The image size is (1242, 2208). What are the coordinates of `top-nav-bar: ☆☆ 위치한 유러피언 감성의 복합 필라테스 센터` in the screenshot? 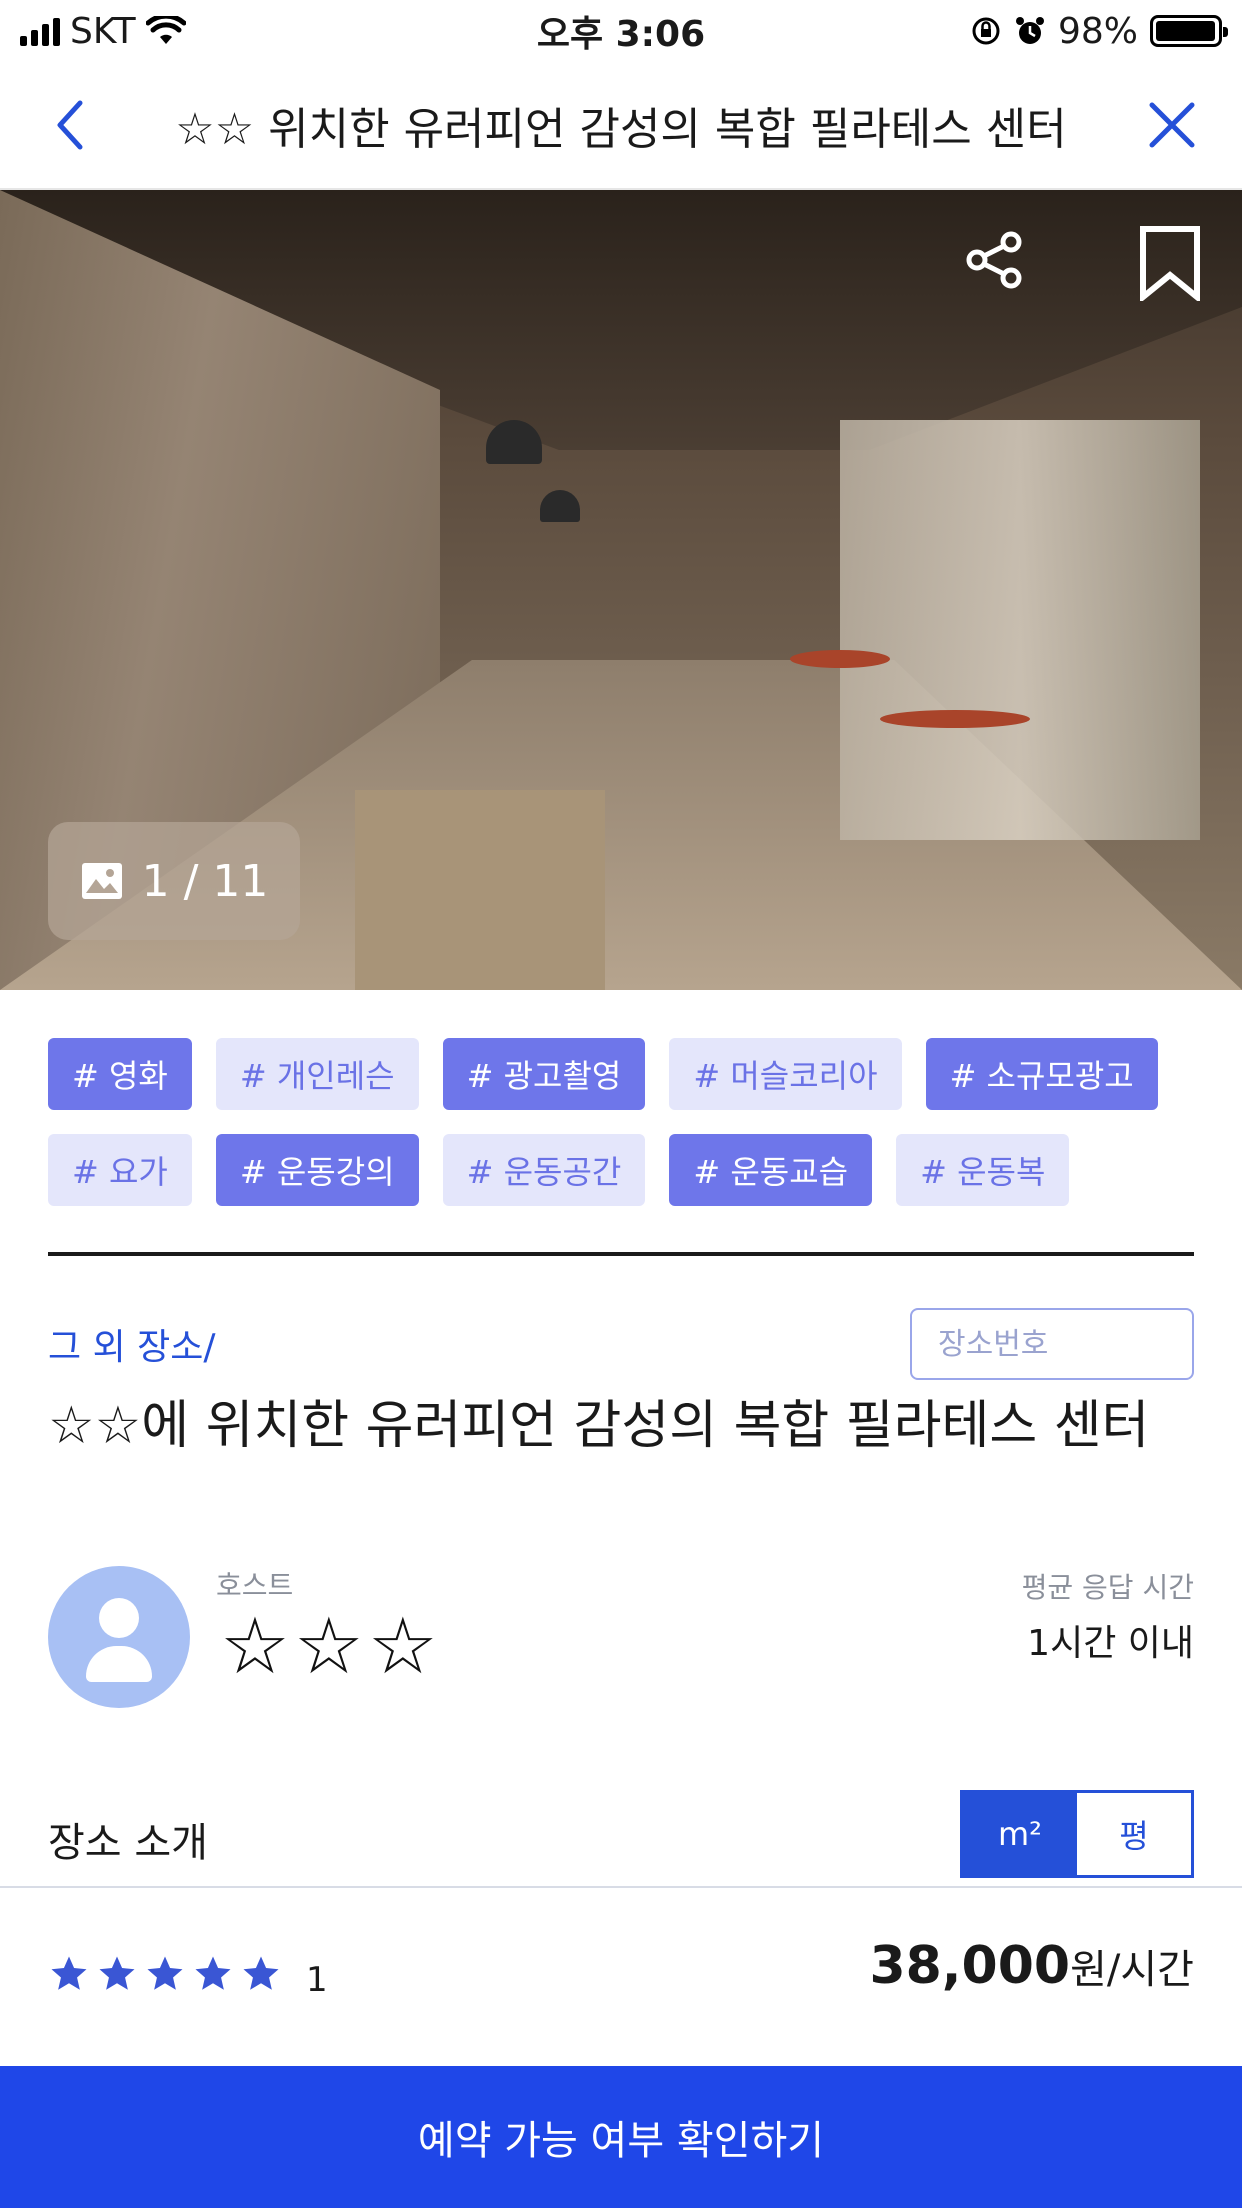 It's located at (621, 126).